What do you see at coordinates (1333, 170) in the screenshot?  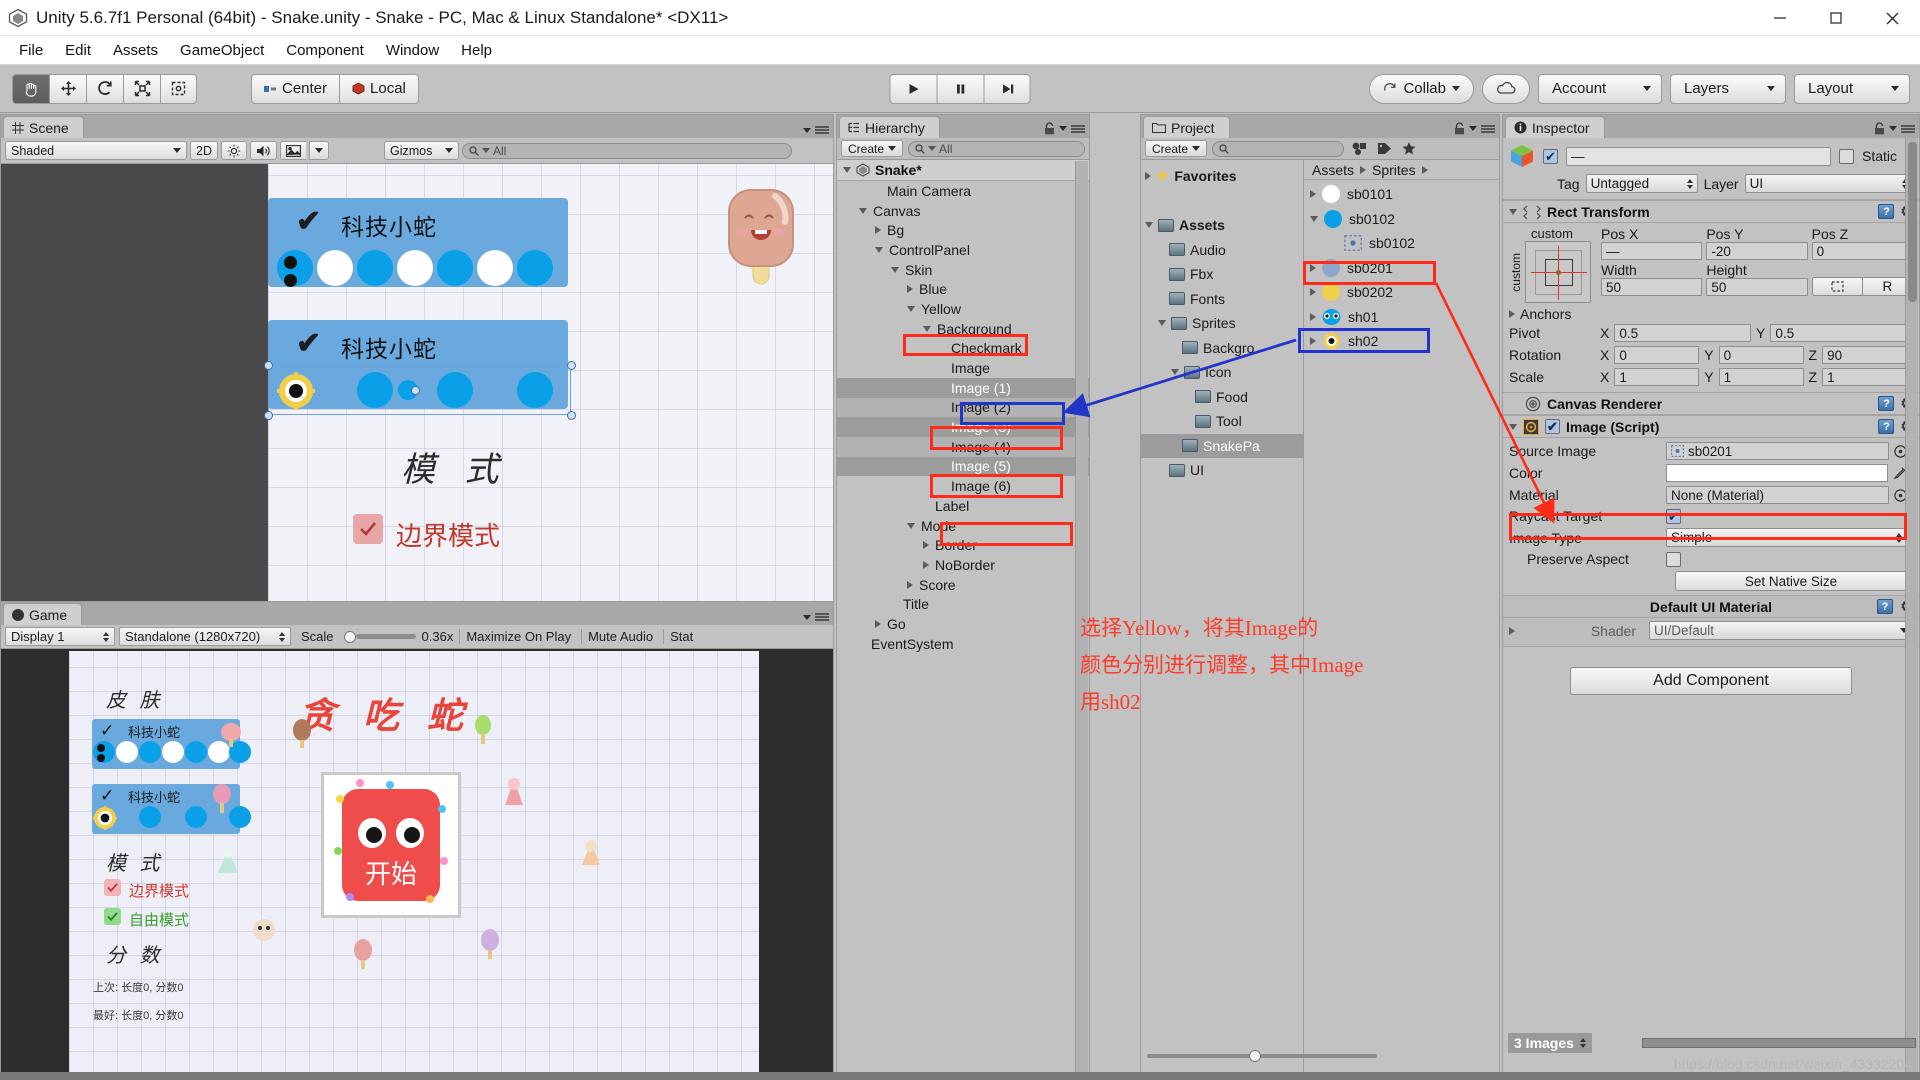 I see `breadcrumb-assets: Assets` at bounding box center [1333, 170].